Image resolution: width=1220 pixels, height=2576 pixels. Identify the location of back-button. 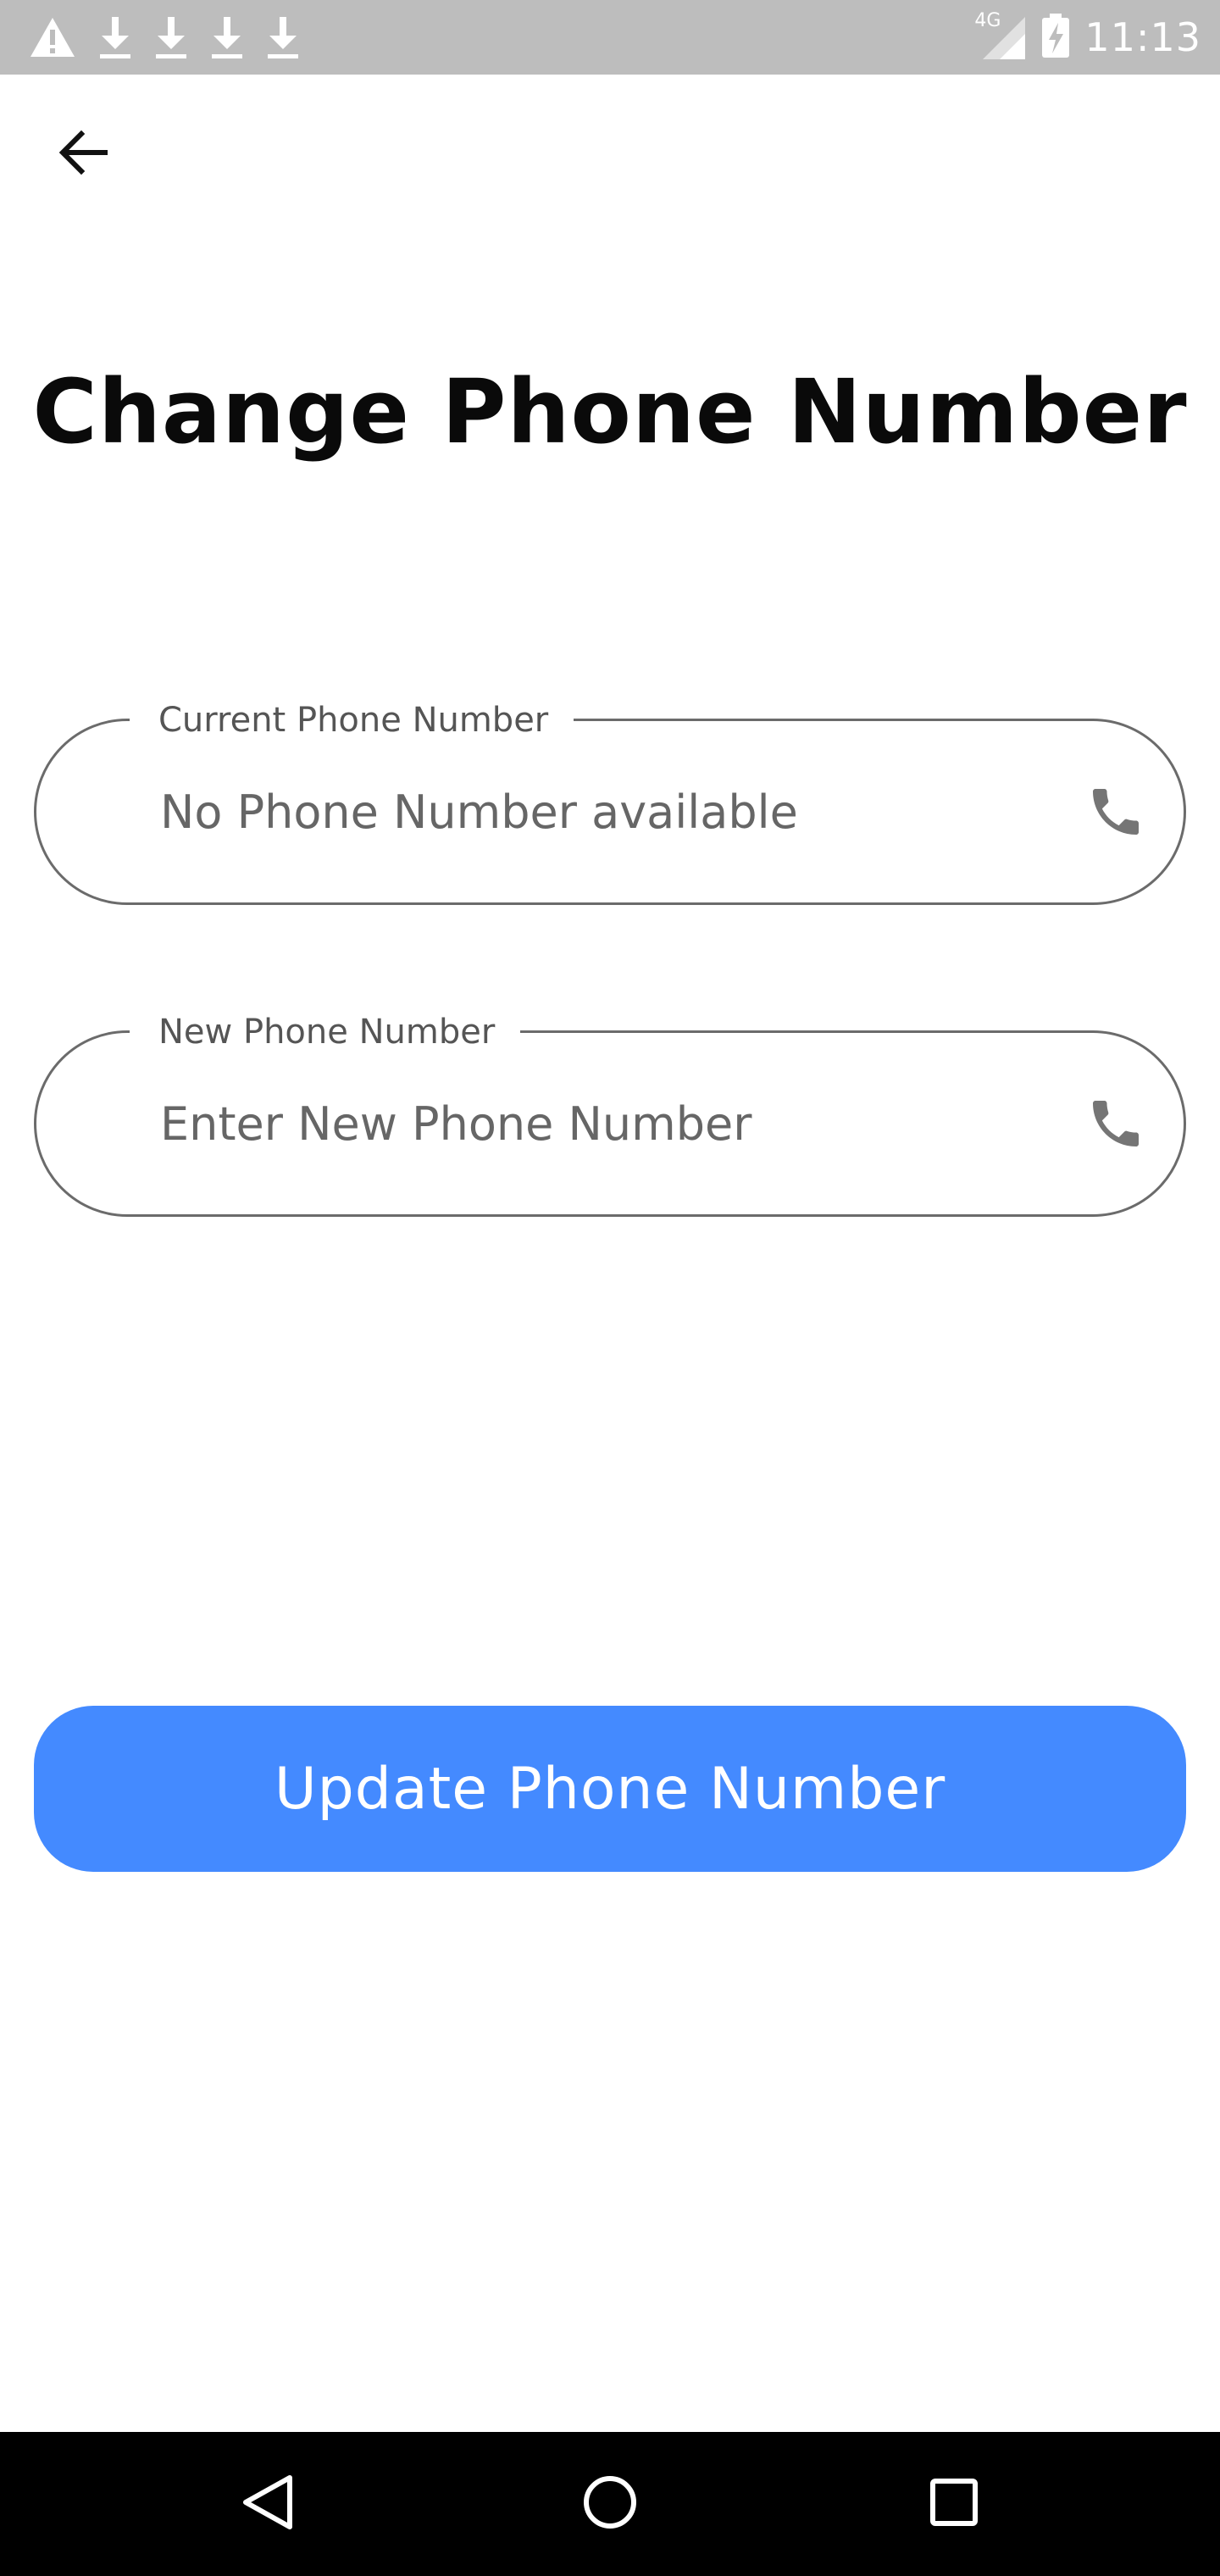
(83, 154).